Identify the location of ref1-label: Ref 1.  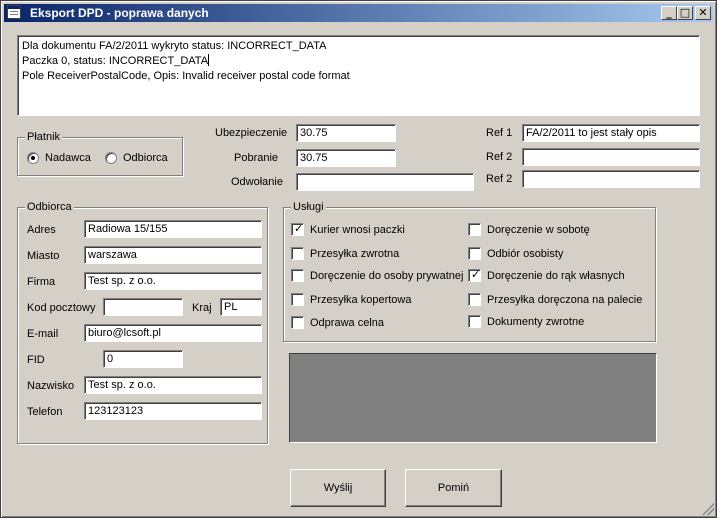
(499, 133).